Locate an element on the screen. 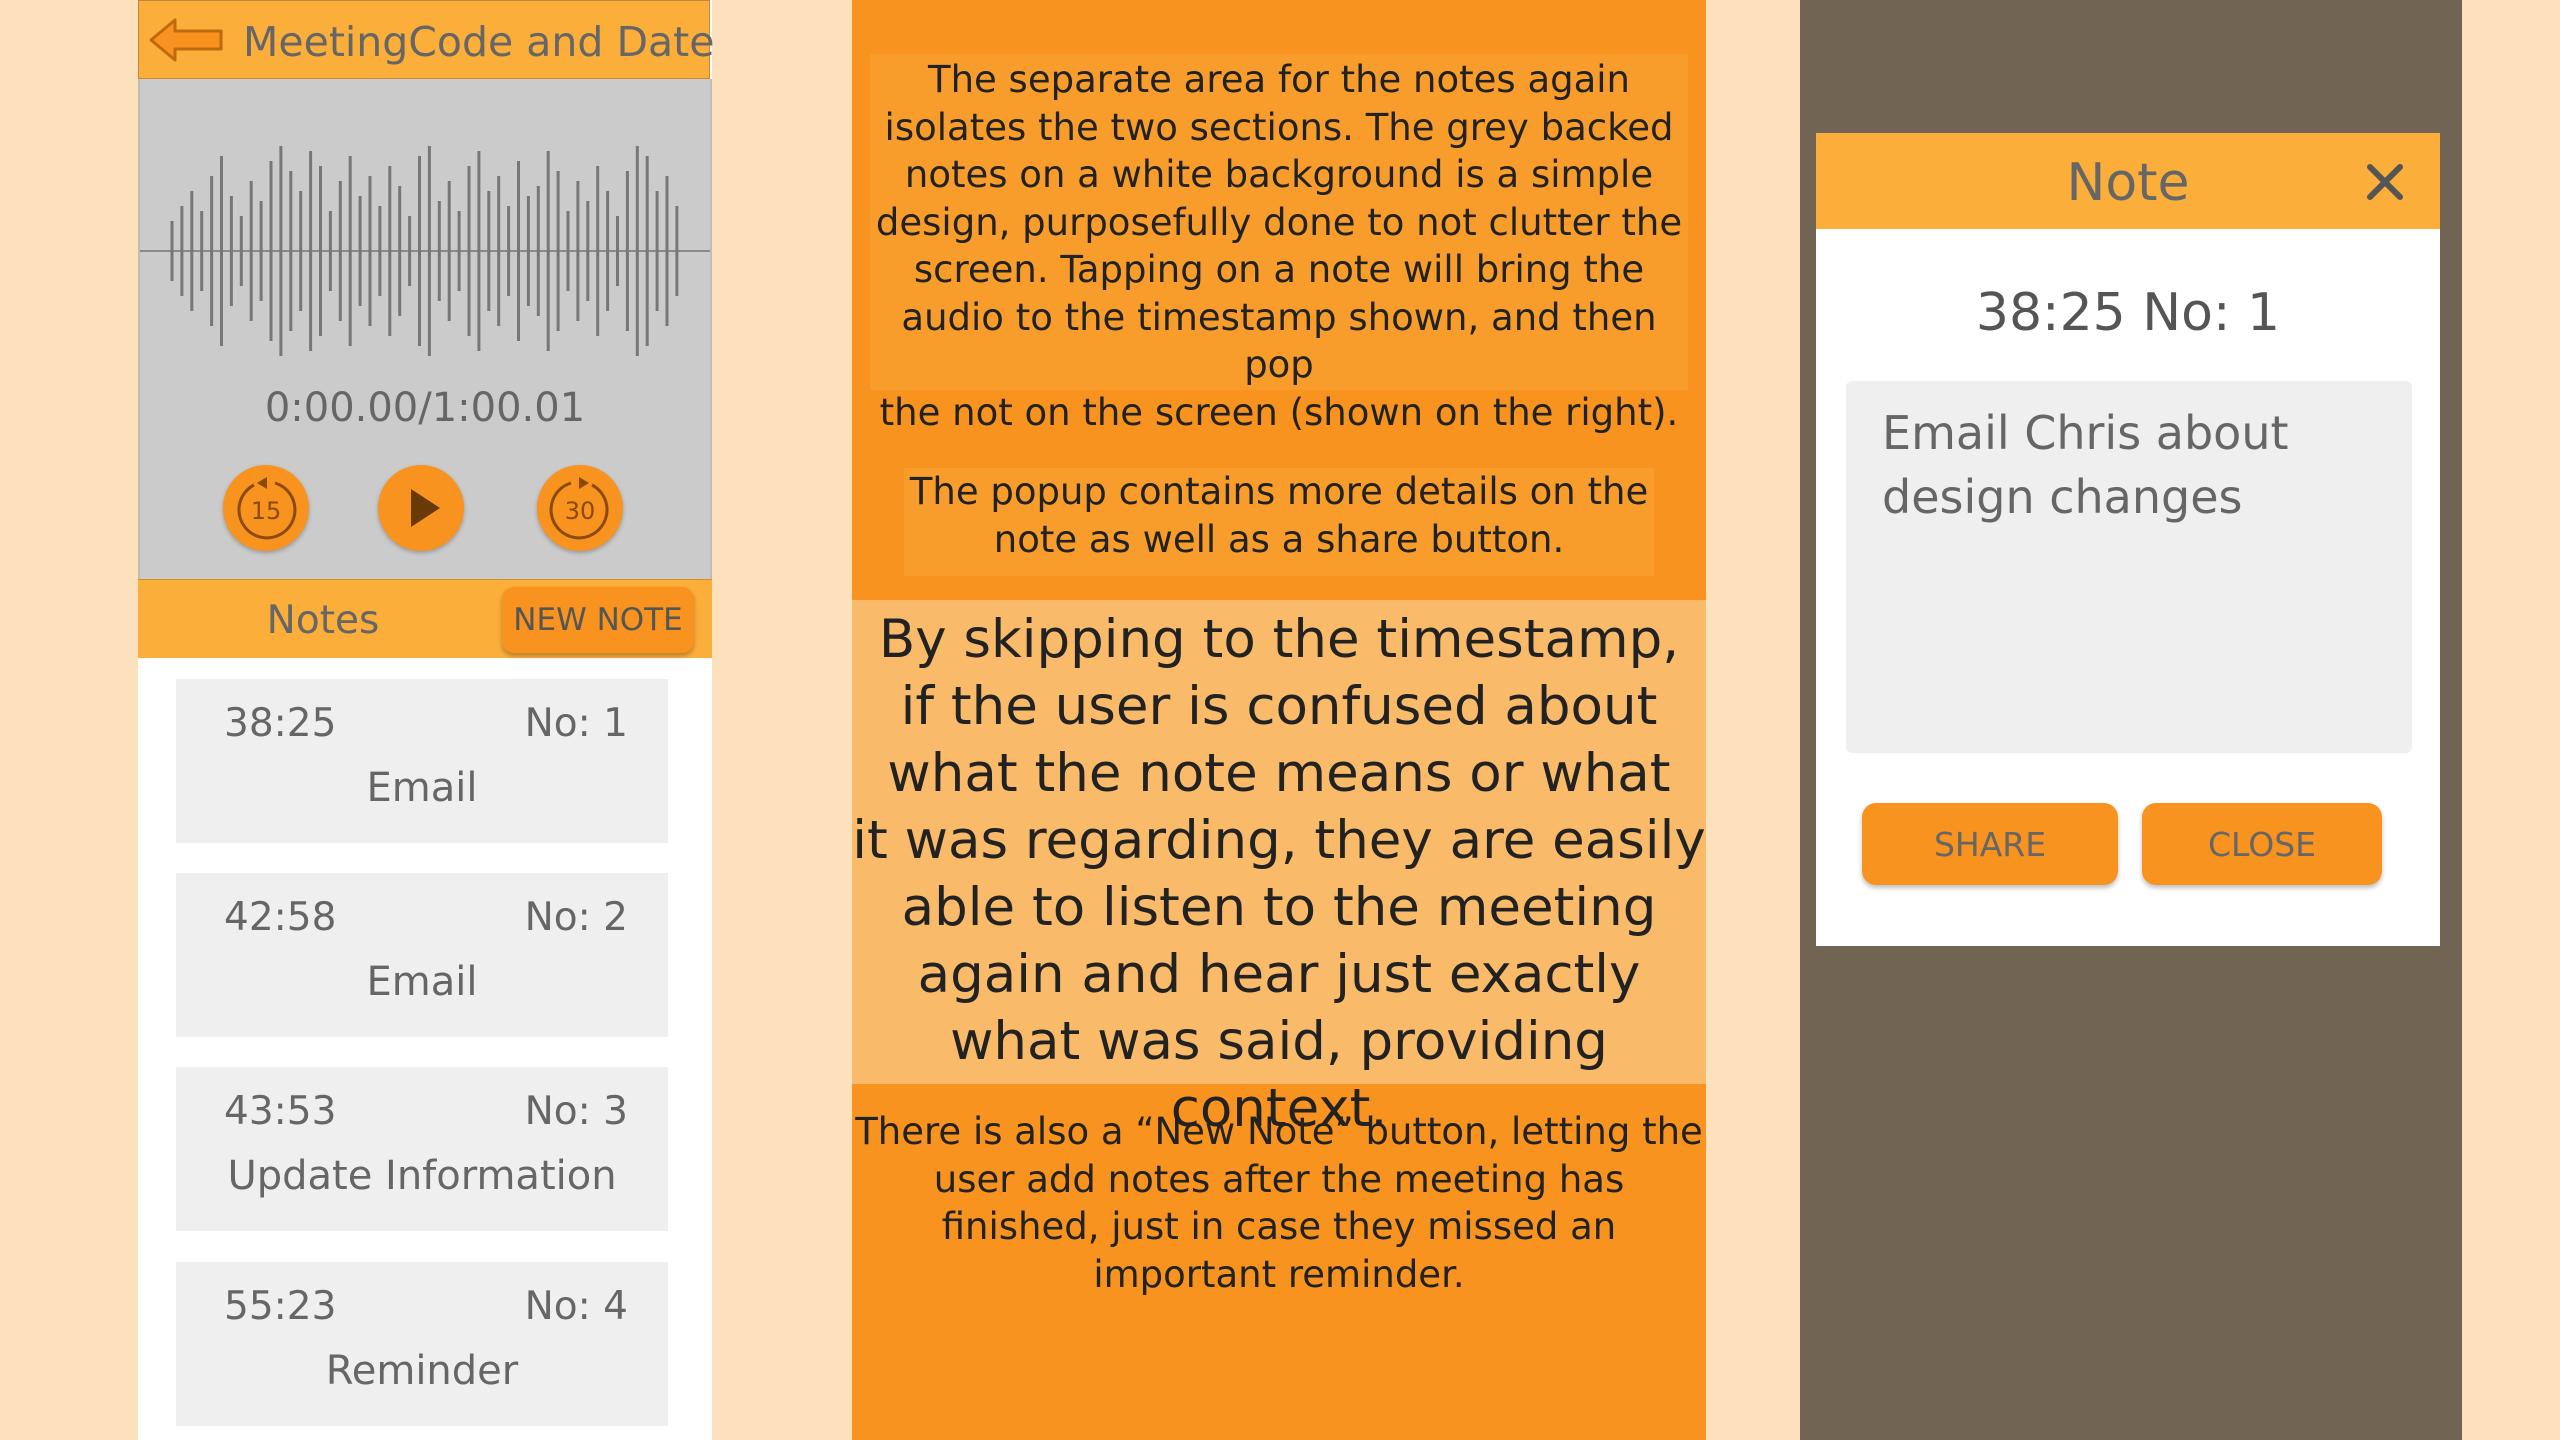 Image resolution: width=2560 pixels, height=1440 pixels. text-line: The separate area for the notes again is located at coordinates (1279, 79).